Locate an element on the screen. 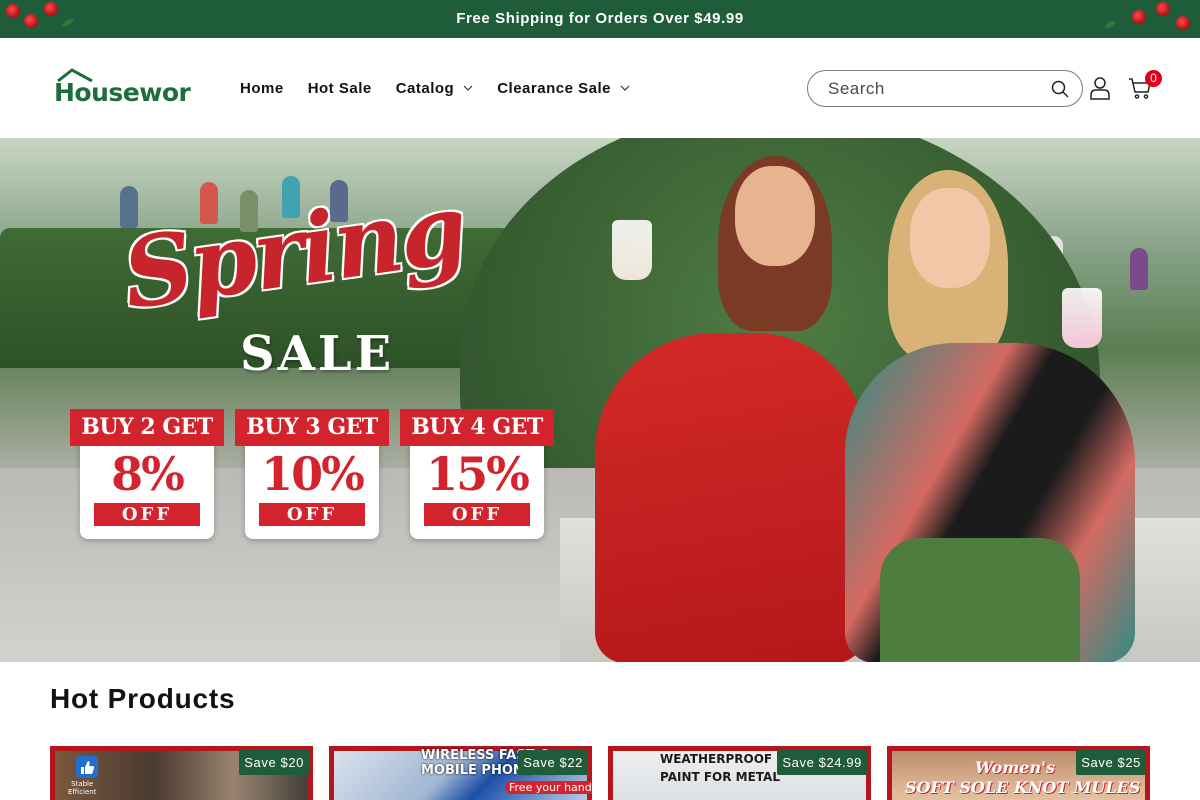 The width and height of the screenshot is (1200, 800). announcement-text: Free Shipping for Orders Over $49.99 is located at coordinates (600, 18).